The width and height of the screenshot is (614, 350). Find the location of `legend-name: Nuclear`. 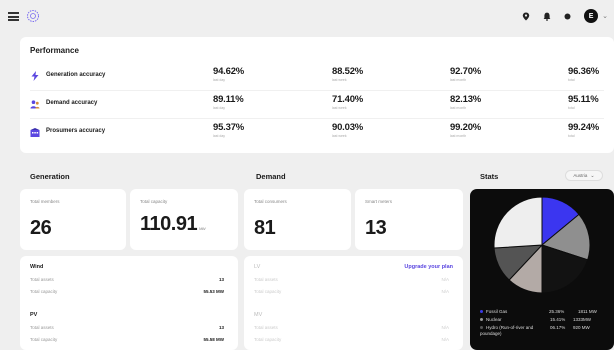

legend-name: Nuclear is located at coordinates (494, 319).